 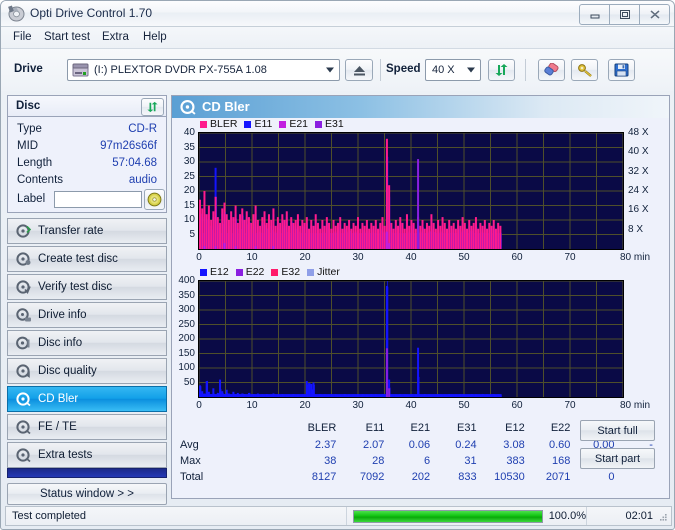 I want to click on maximize-button, so click(x=624, y=14).